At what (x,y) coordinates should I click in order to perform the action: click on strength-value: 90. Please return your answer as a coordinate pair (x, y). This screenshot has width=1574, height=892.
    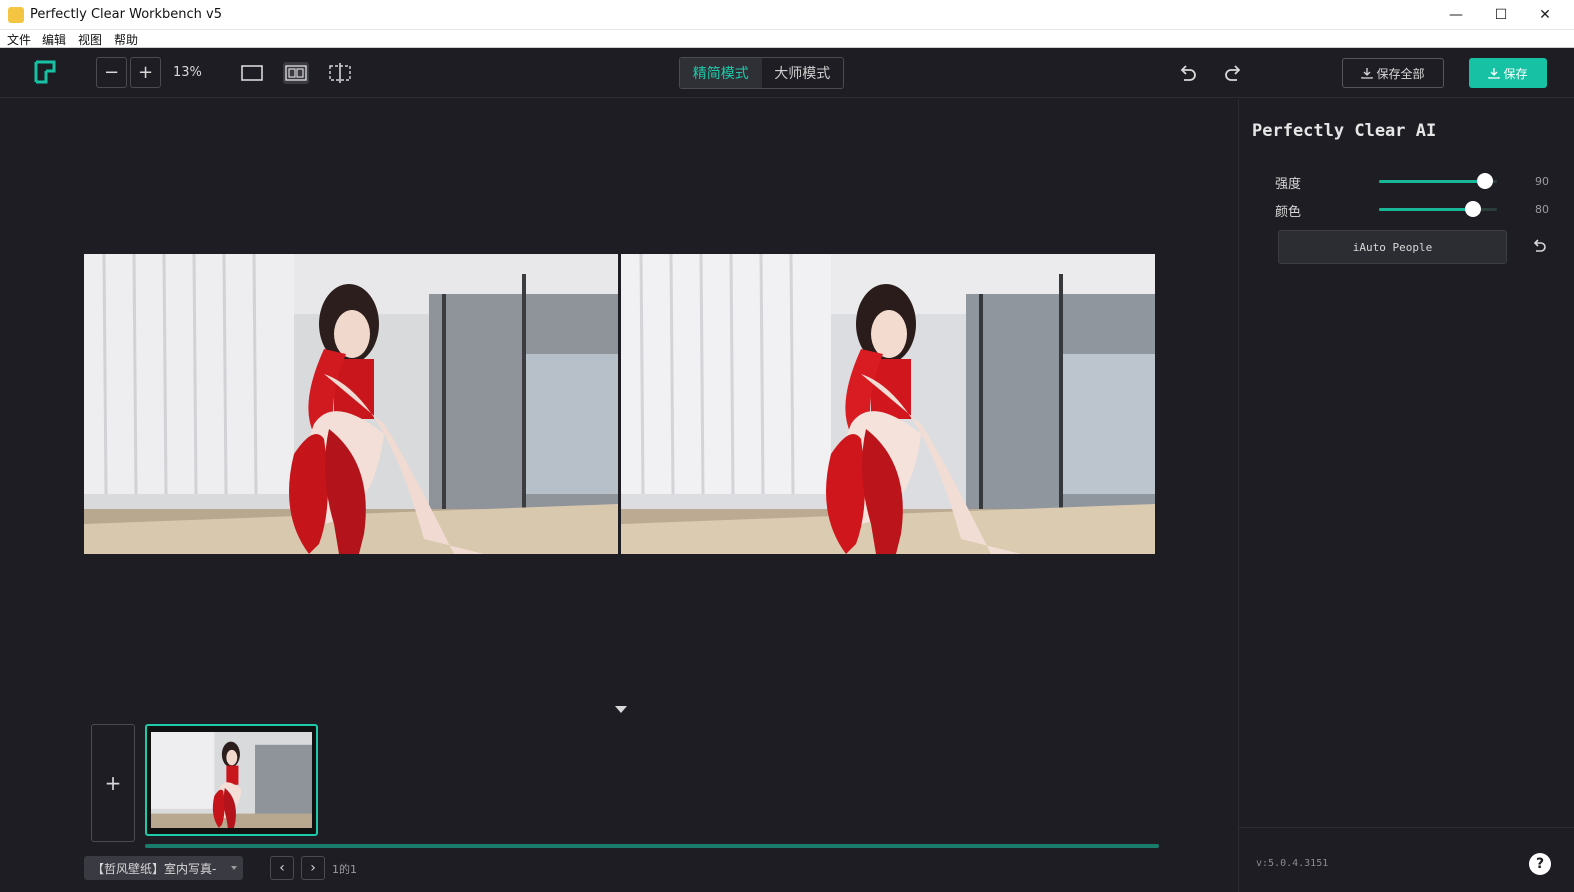
    Looking at the image, I should click on (1542, 181).